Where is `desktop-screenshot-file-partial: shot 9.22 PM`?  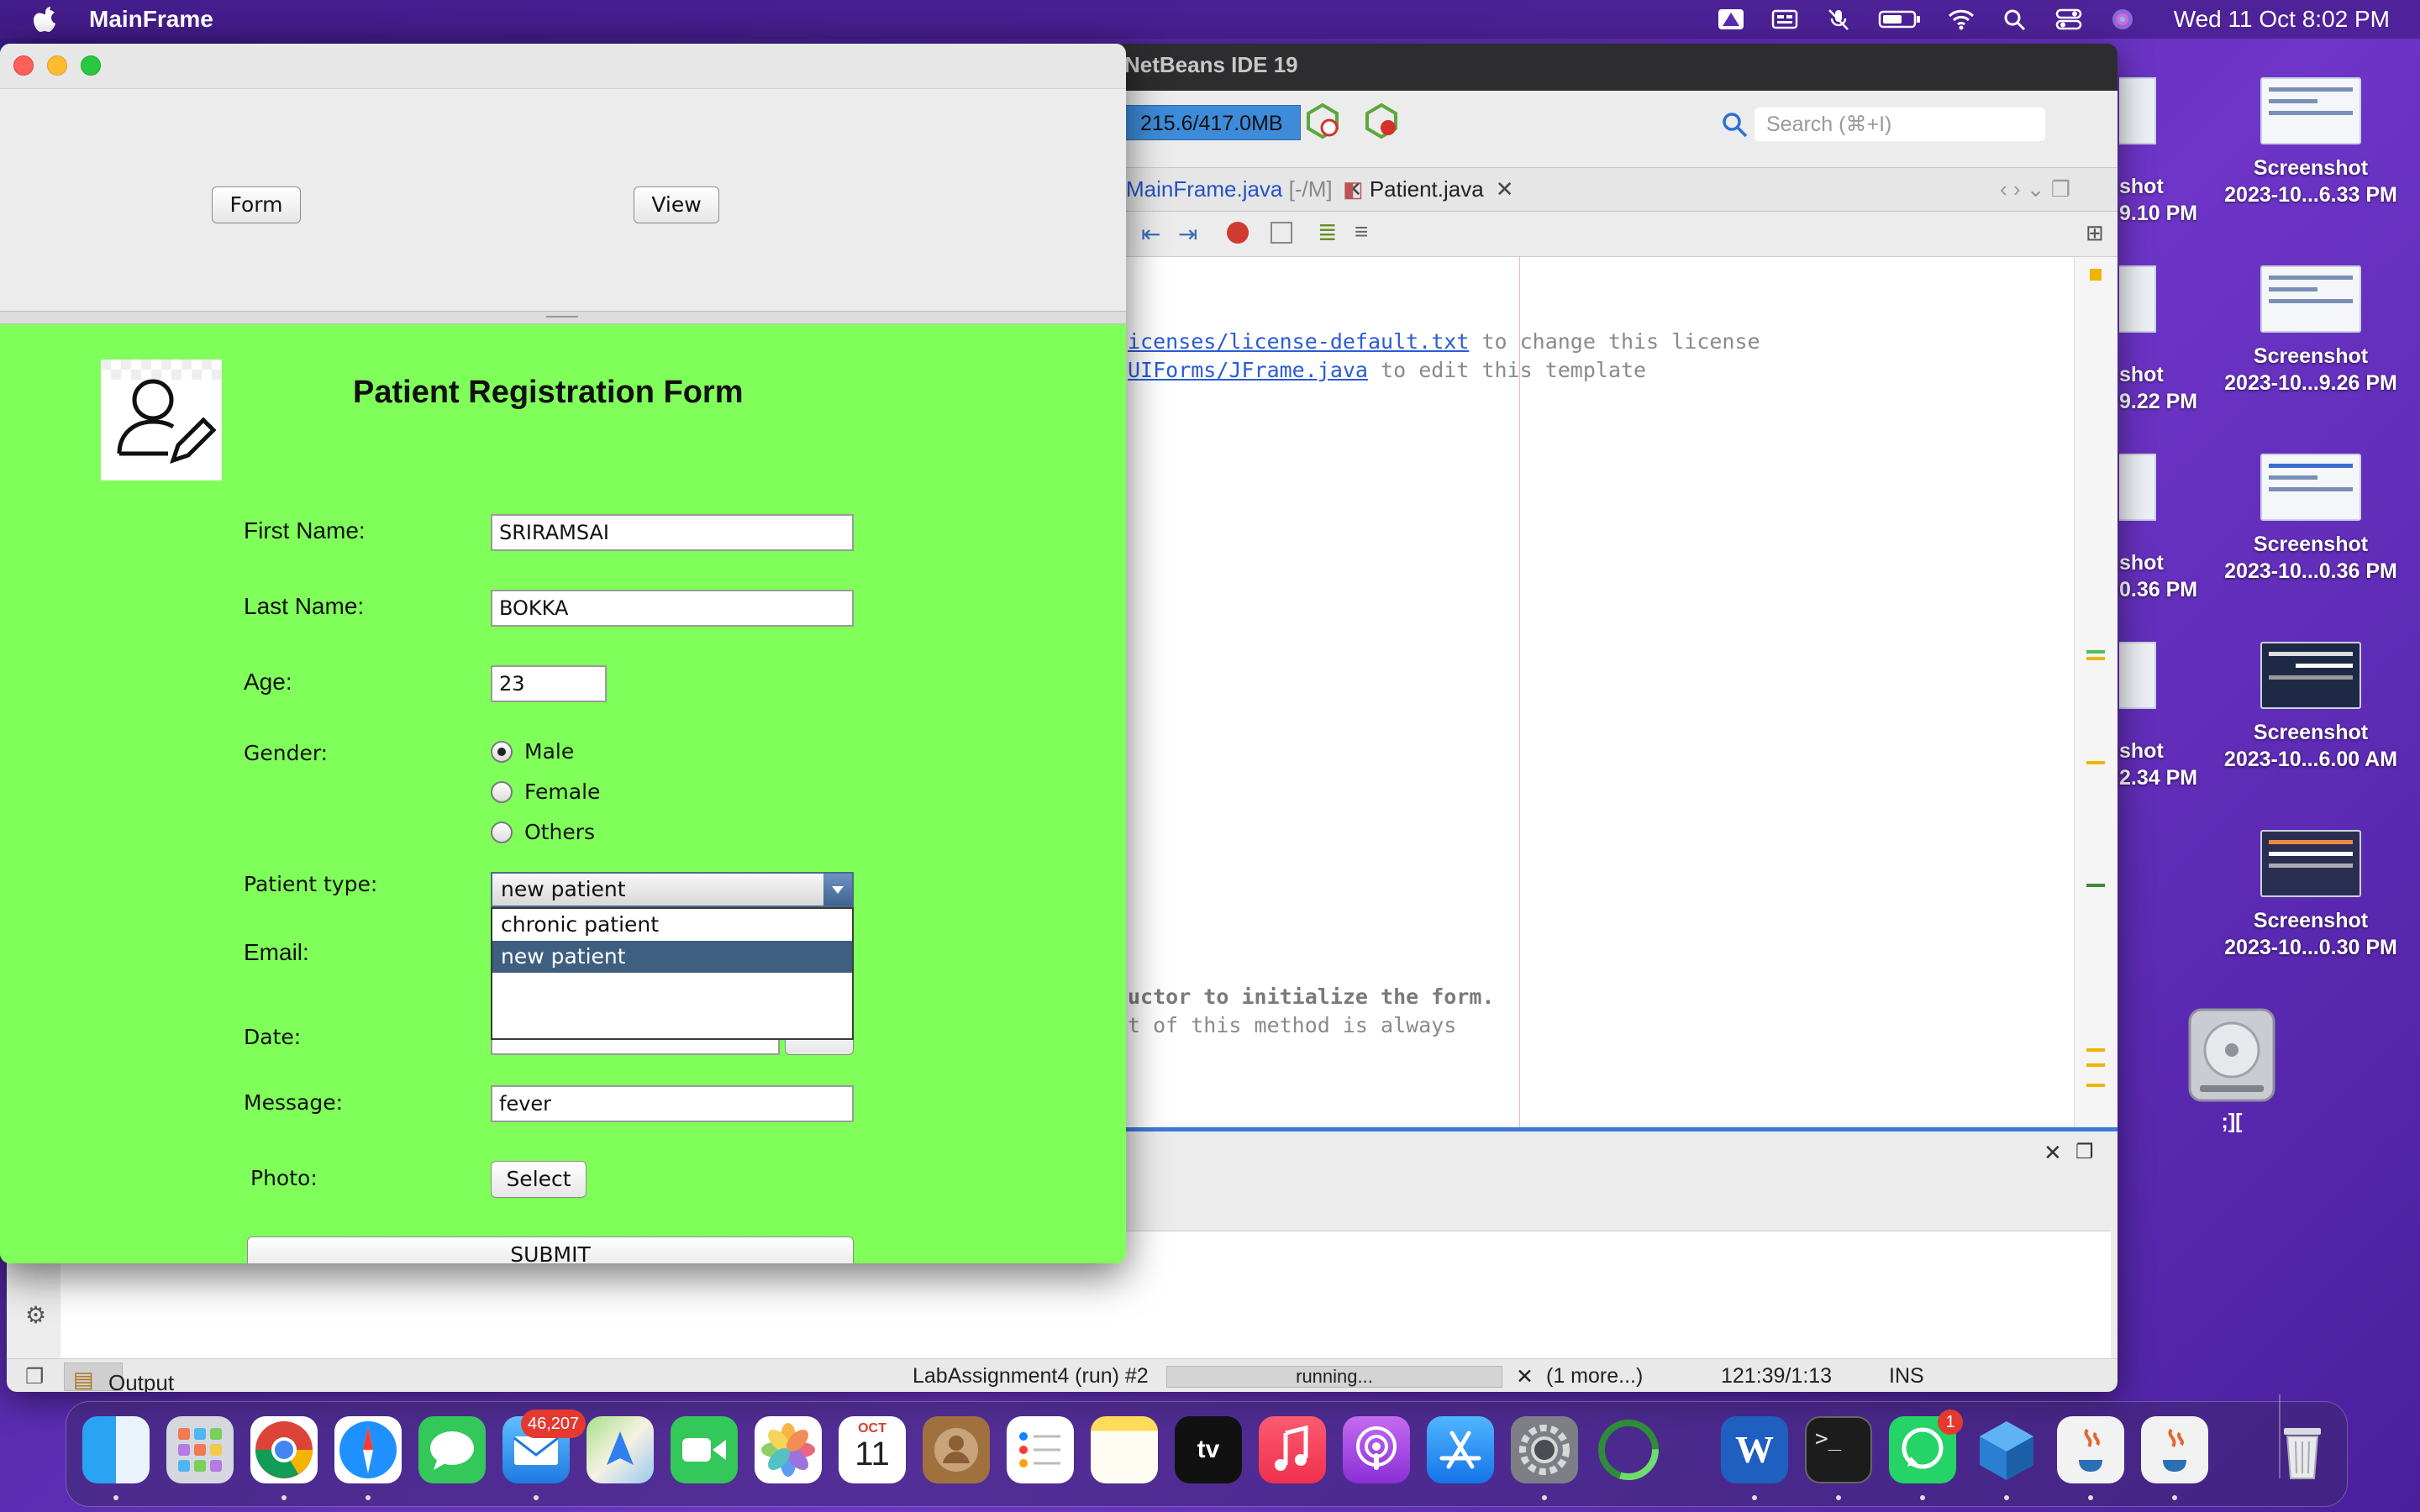
desktop-screenshot-file-partial: shot 9.22 PM is located at coordinates (2158, 388).